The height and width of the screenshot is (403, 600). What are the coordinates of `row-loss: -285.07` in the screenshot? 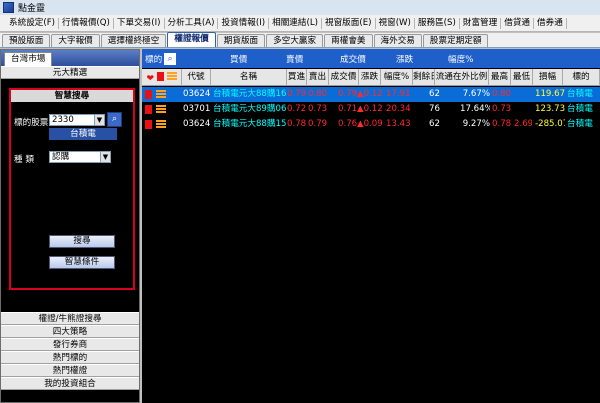 It's located at (550, 124).